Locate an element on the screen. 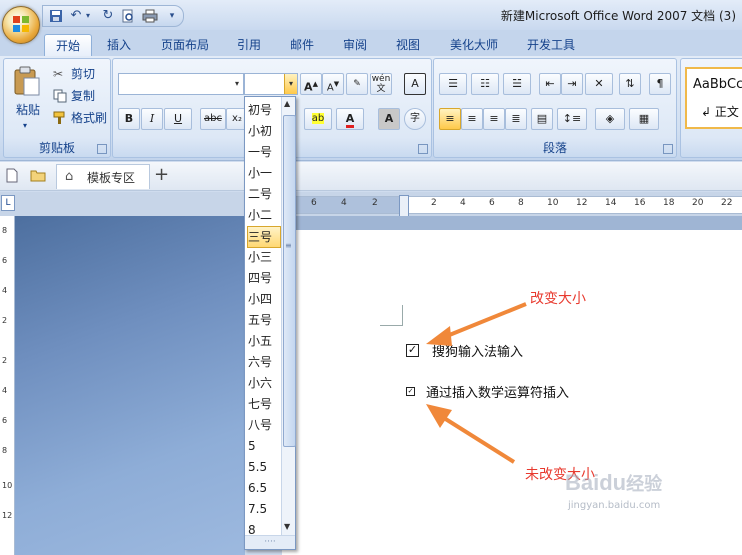 The height and width of the screenshot is (555, 742). format-painter-button: 格式刷 is located at coordinates (80, 118).